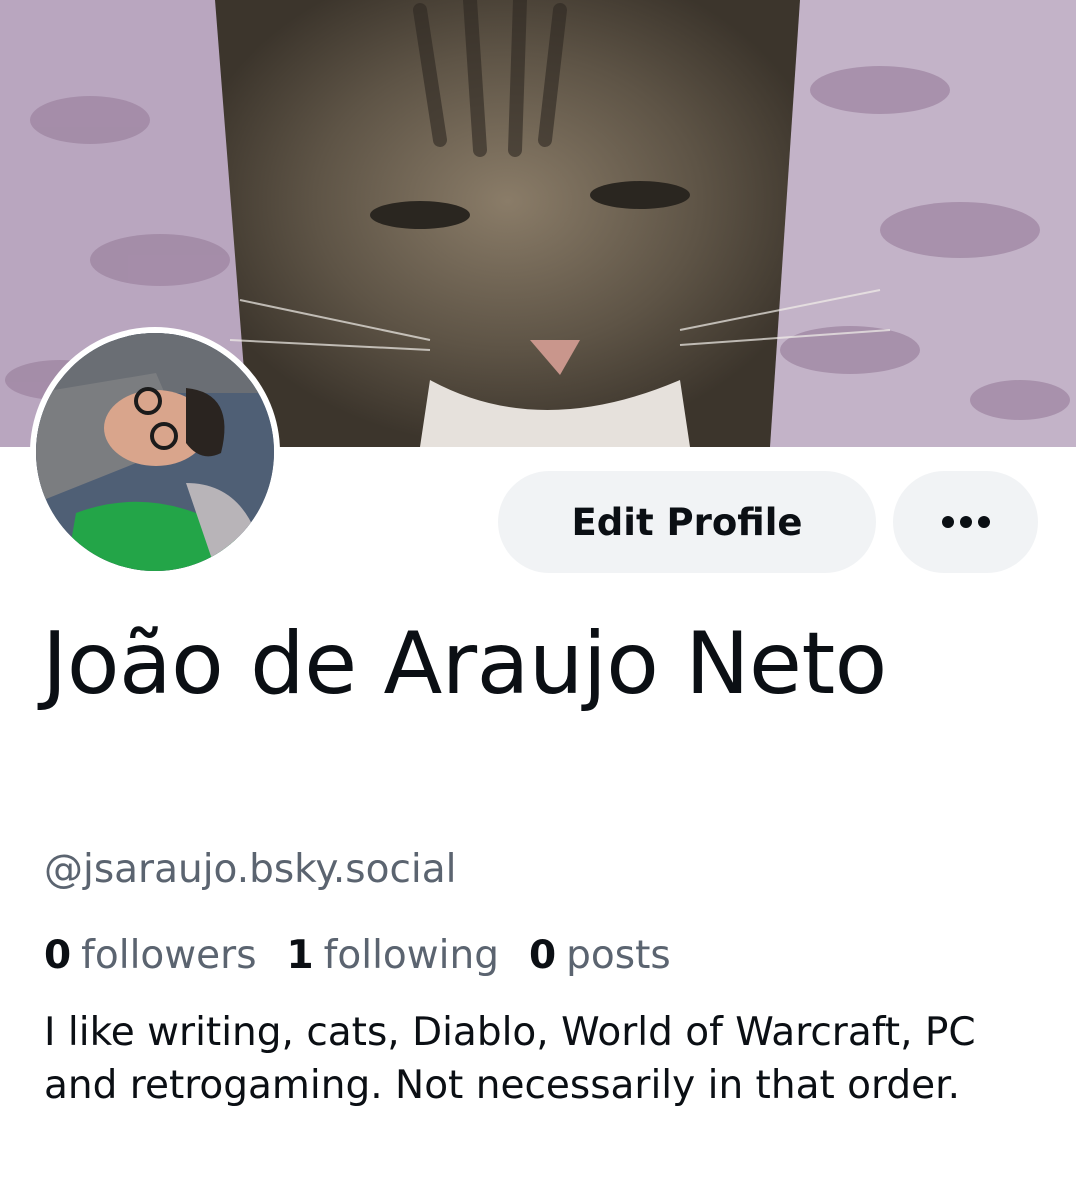  Describe the element at coordinates (169, 955) in the screenshot. I see `followers-label: followers` at that location.